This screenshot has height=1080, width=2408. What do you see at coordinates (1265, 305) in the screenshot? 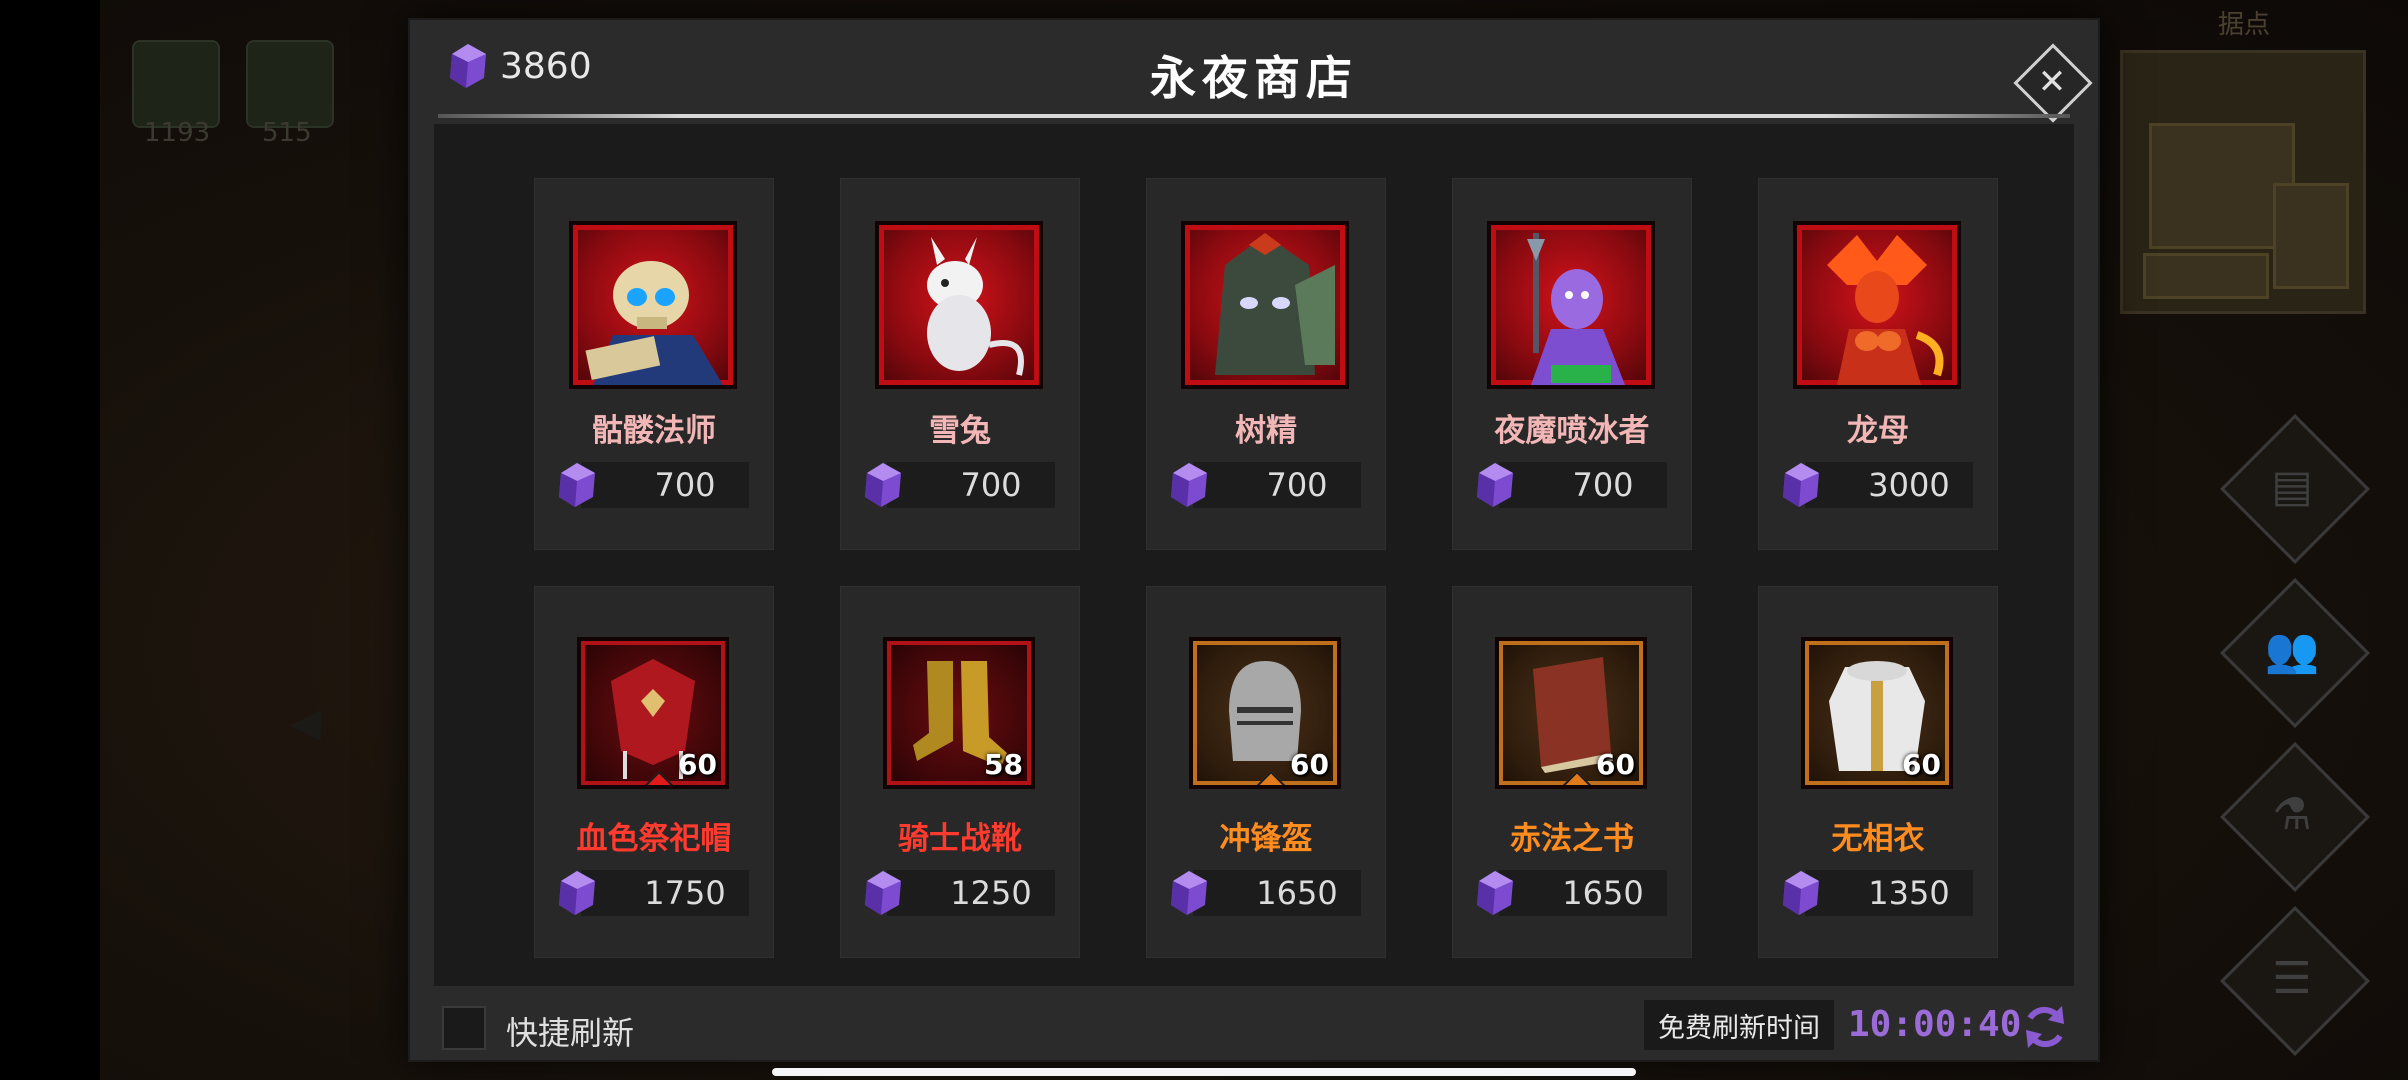
I see `treant-portrait` at bounding box center [1265, 305].